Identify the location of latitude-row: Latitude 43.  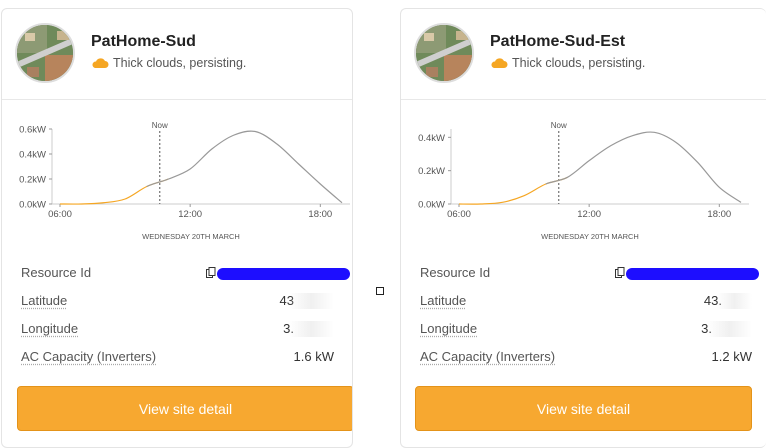
(177, 301).